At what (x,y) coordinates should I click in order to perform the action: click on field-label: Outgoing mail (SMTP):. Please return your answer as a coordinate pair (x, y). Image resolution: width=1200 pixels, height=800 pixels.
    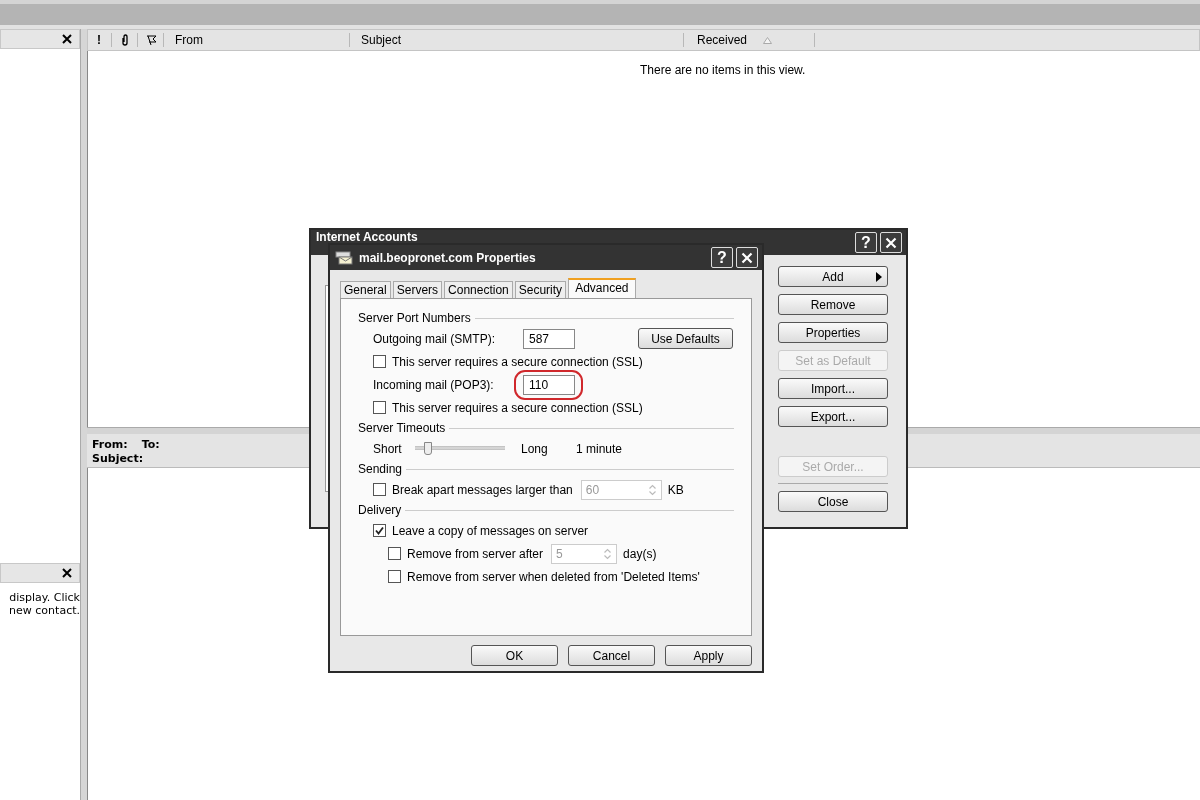
    Looking at the image, I should click on (435, 338).